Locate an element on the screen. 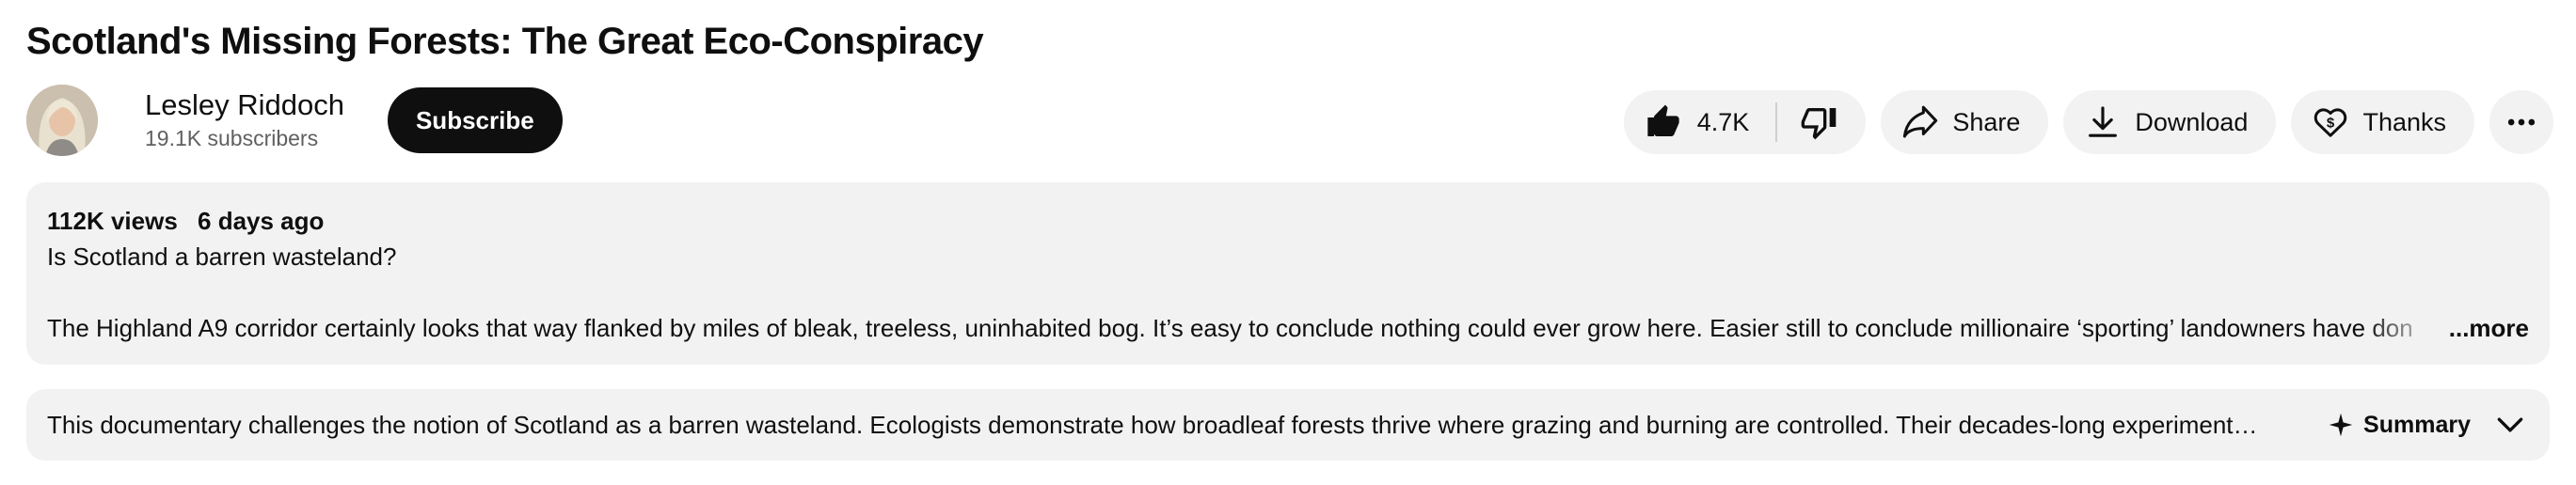 This screenshot has width=2576, height=485. download-label: Download is located at coordinates (2192, 121).